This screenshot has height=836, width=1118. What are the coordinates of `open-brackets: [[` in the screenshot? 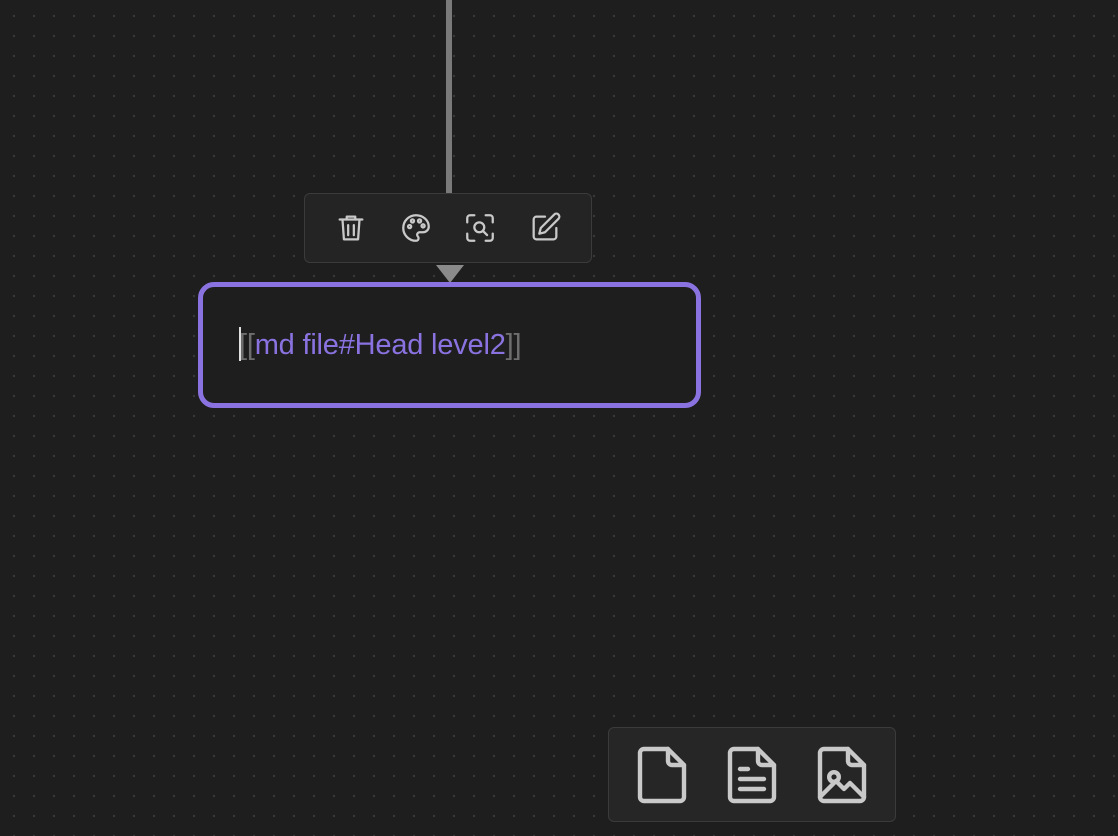 It's located at (247, 345).